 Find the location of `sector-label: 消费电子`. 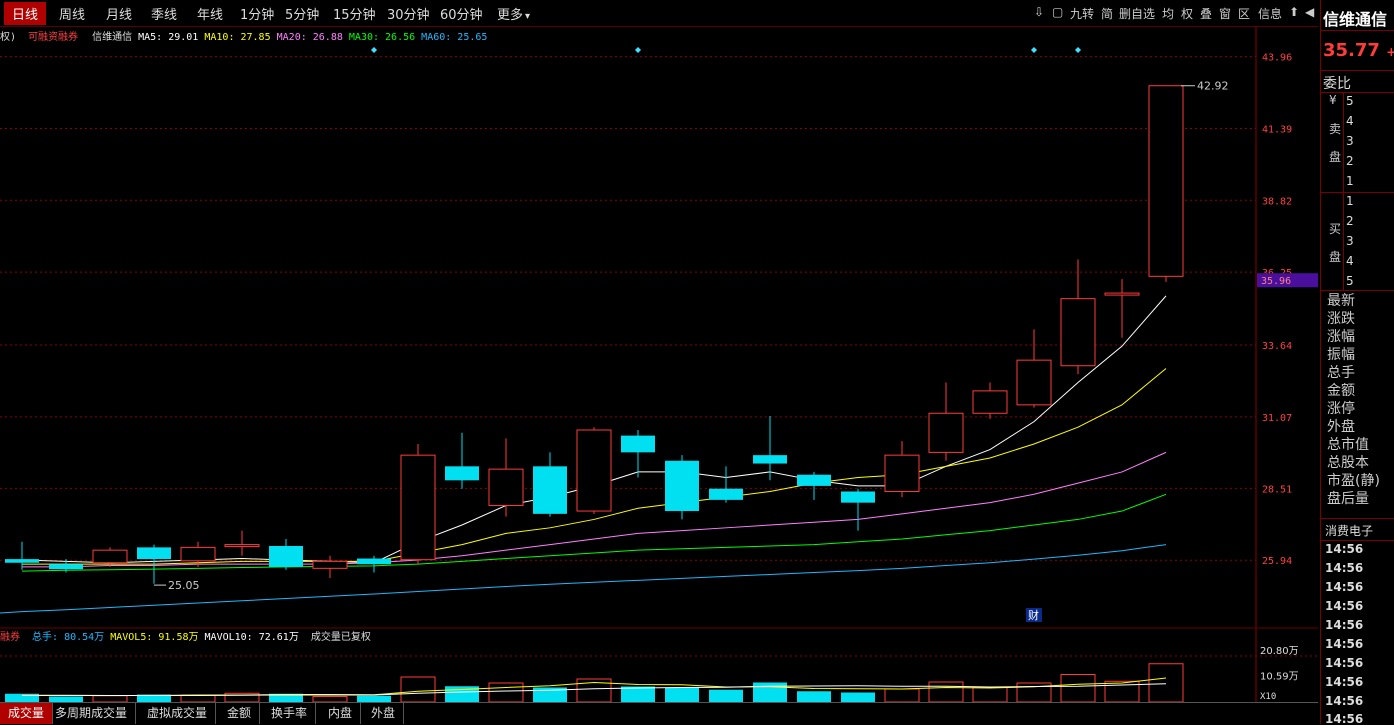

sector-label: 消费电子 is located at coordinates (1349, 530).